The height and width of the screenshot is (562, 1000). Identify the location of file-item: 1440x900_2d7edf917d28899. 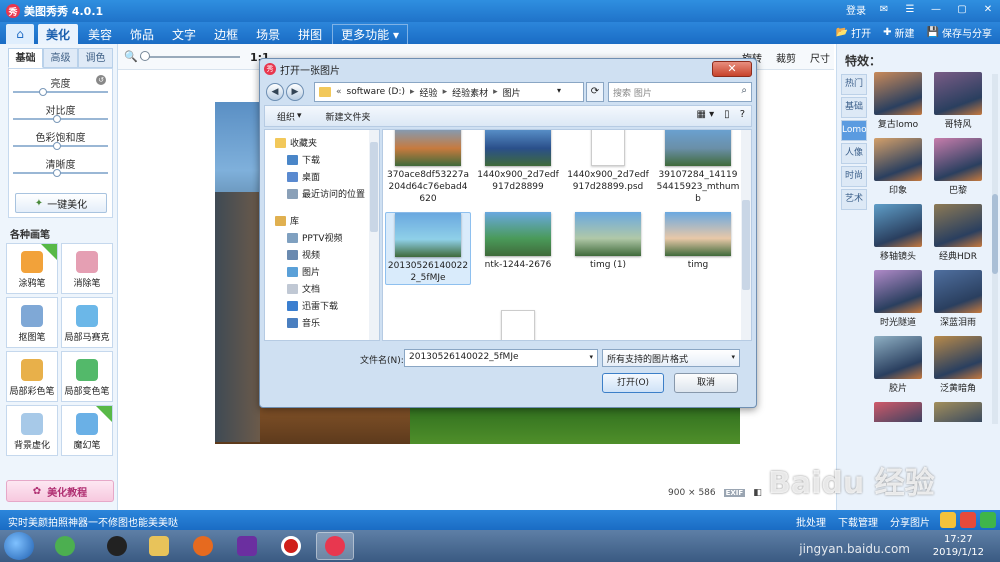
(518, 161).